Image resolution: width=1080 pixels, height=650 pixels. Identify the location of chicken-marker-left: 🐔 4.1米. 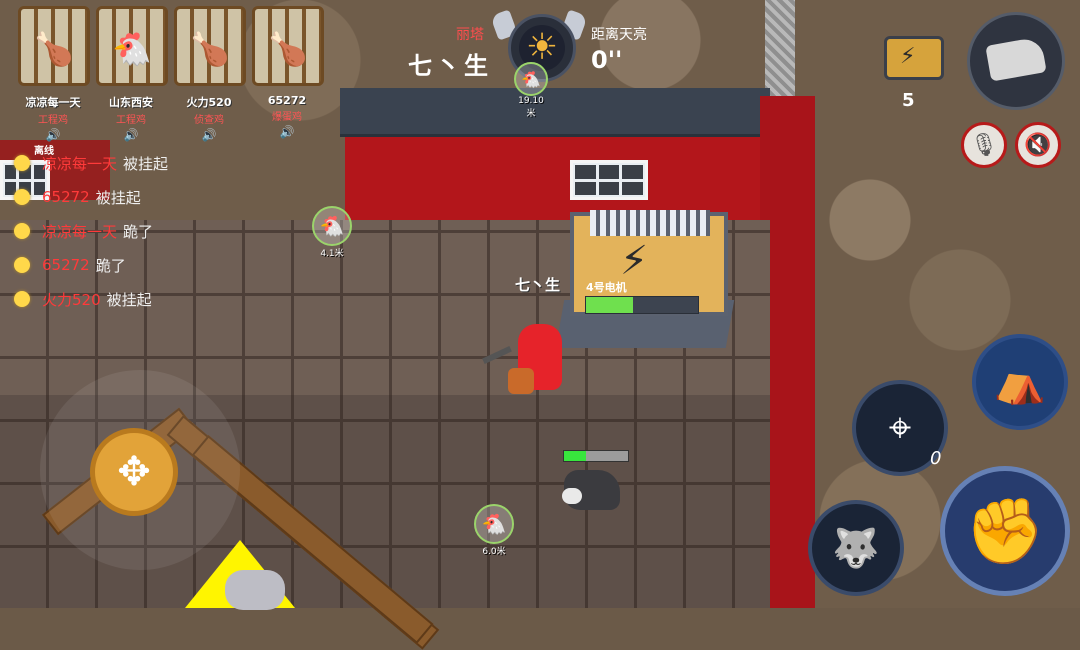
(332, 232).